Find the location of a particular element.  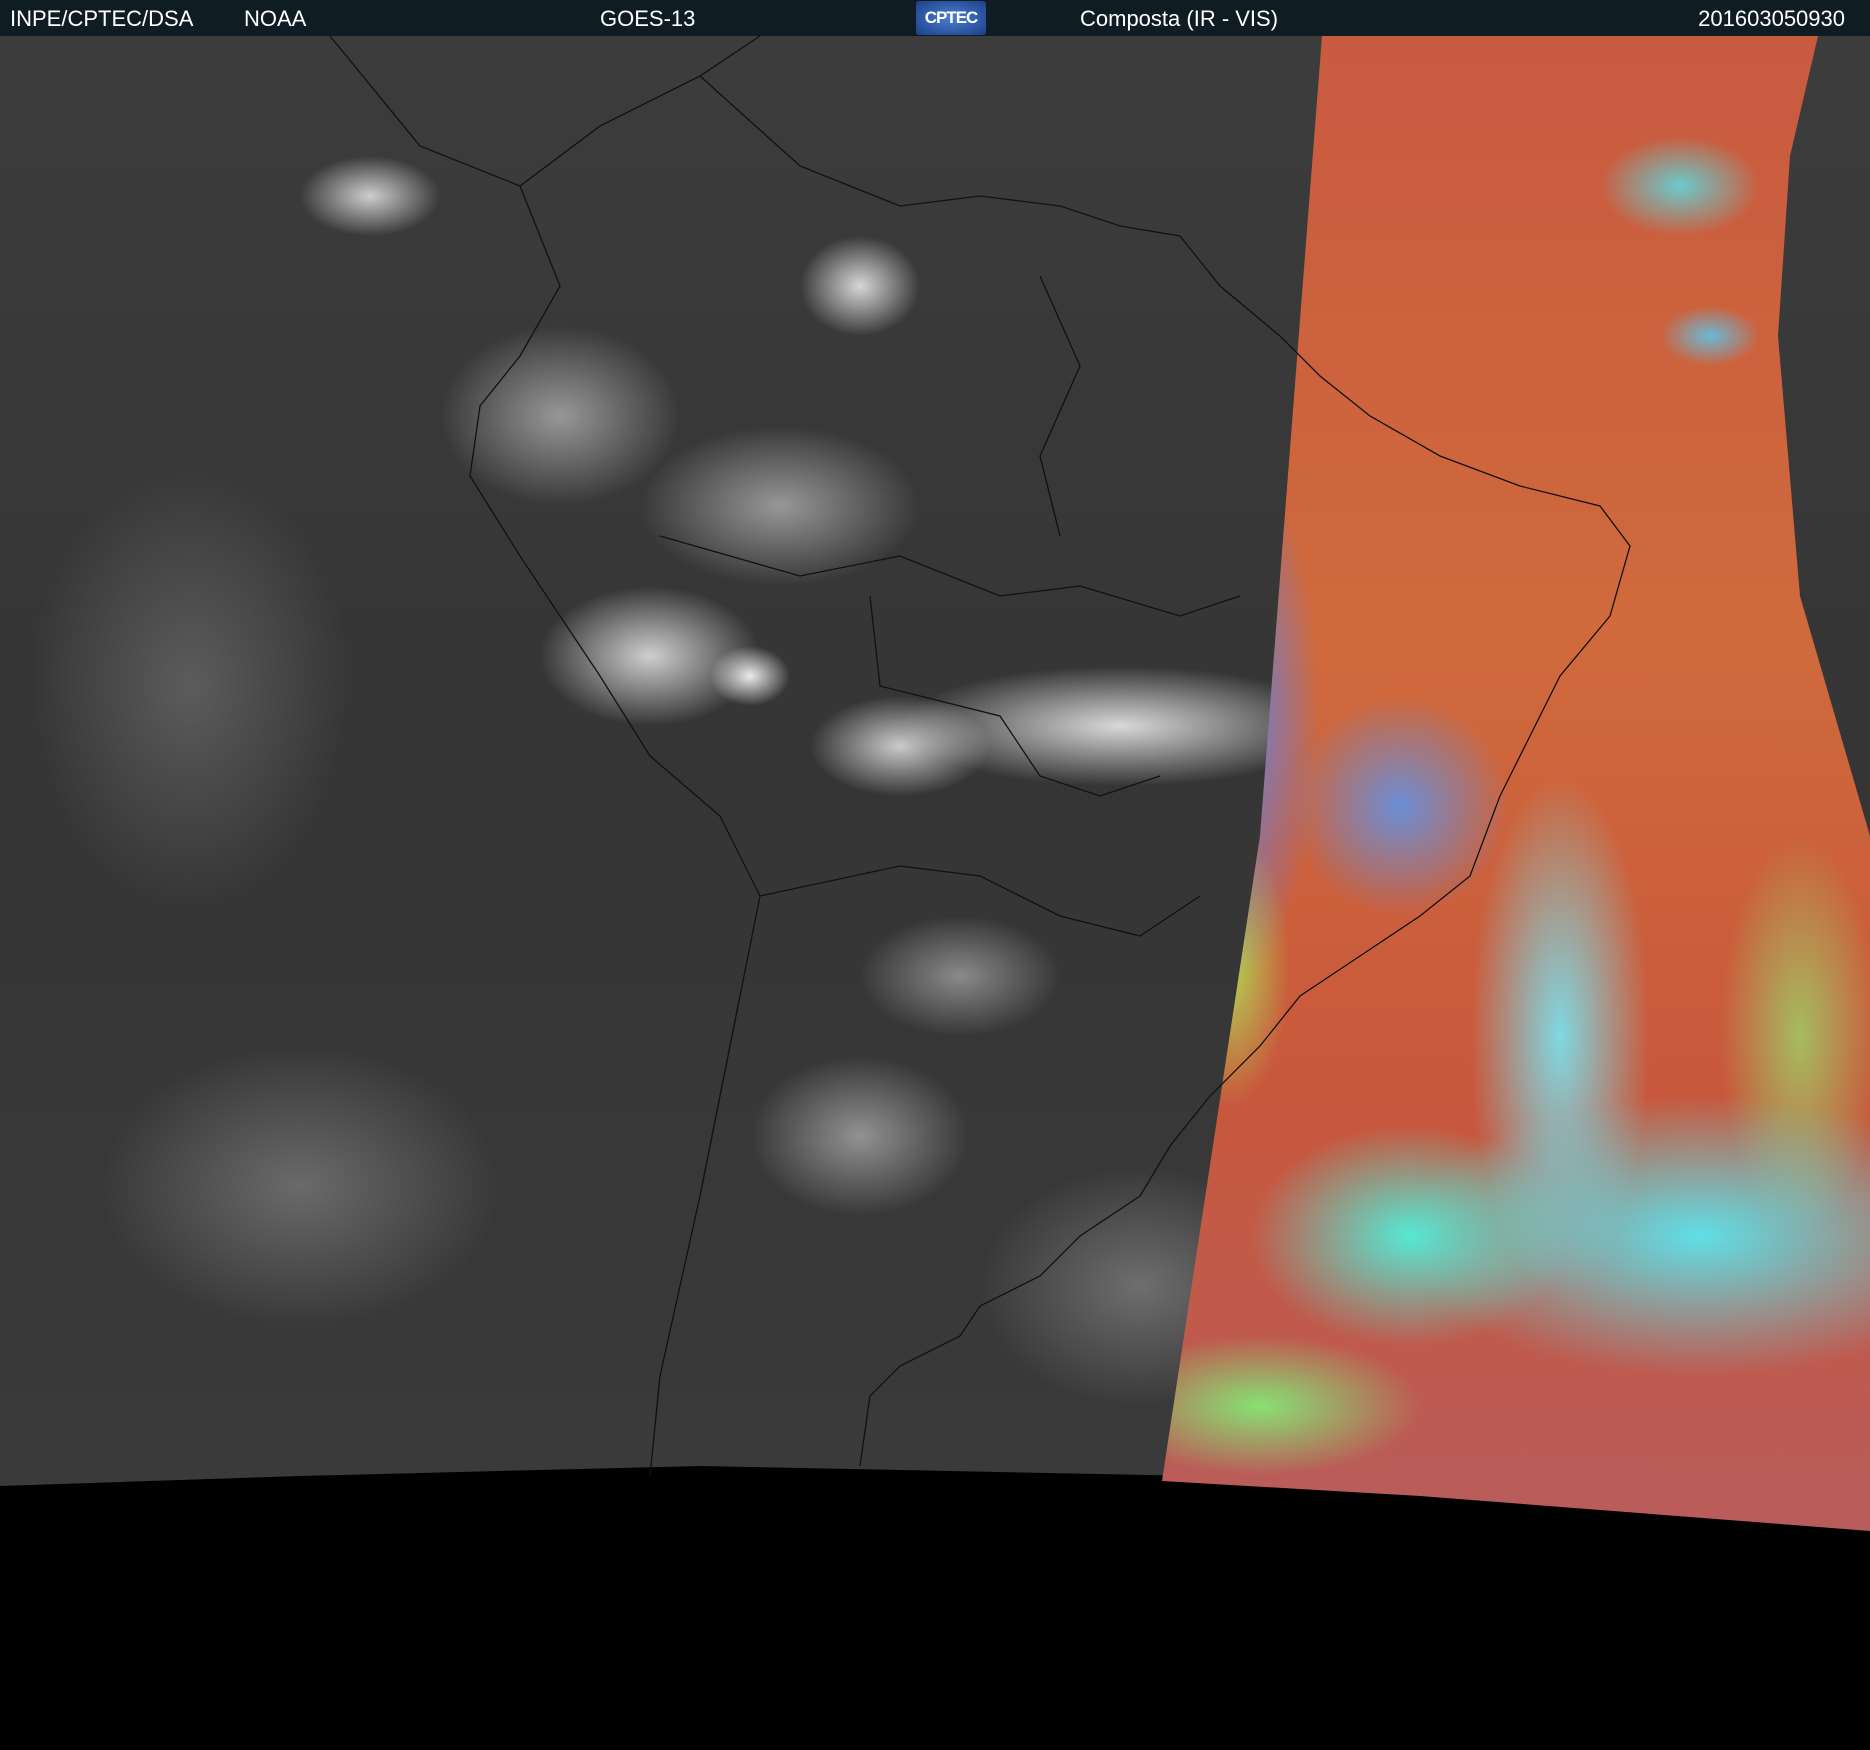

logo-text: CPTEC is located at coordinates (951, 17).